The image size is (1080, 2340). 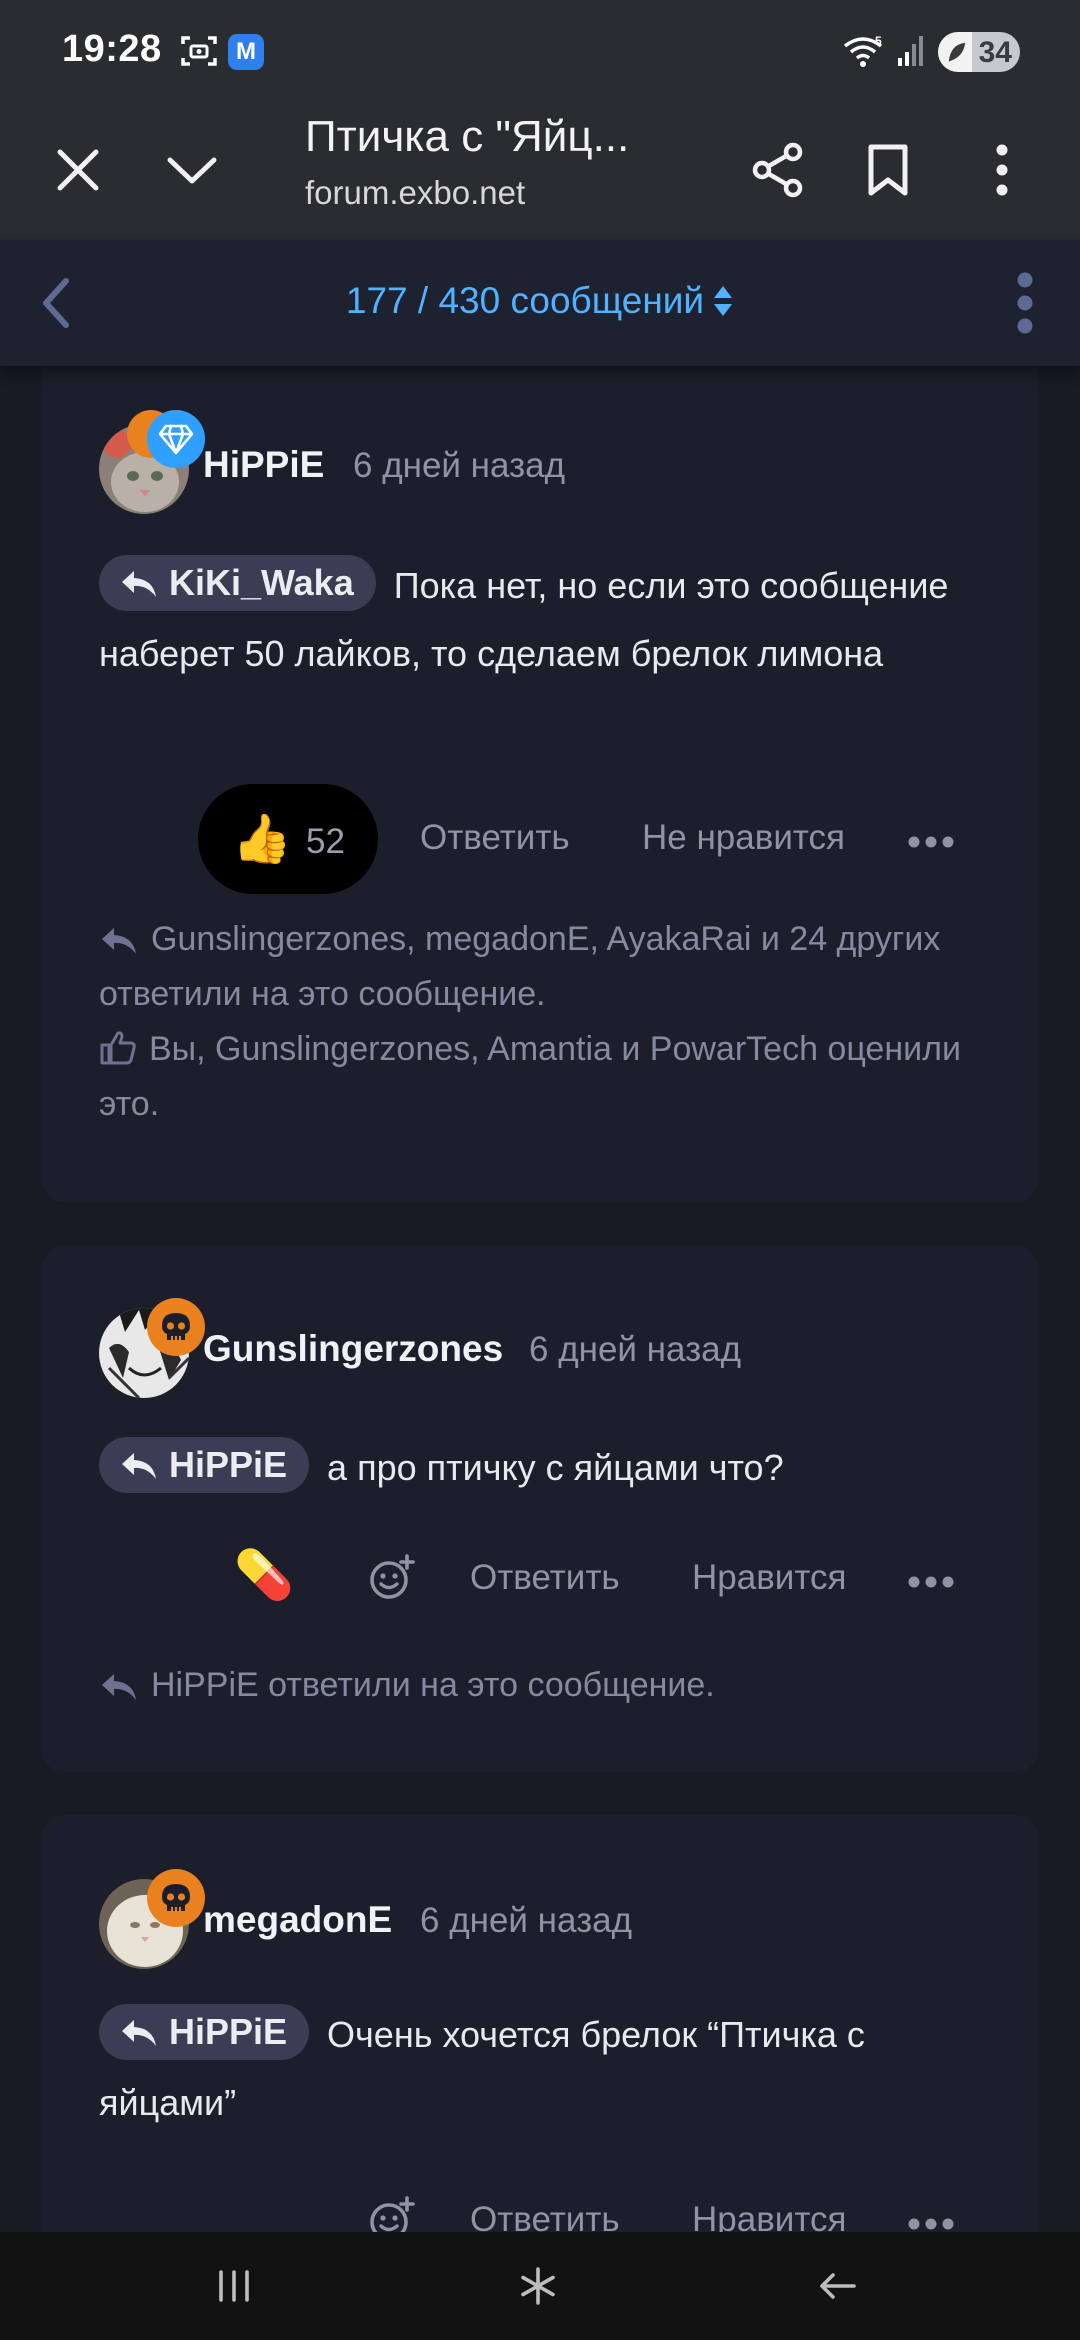 I want to click on close-icon, so click(x=78, y=170).